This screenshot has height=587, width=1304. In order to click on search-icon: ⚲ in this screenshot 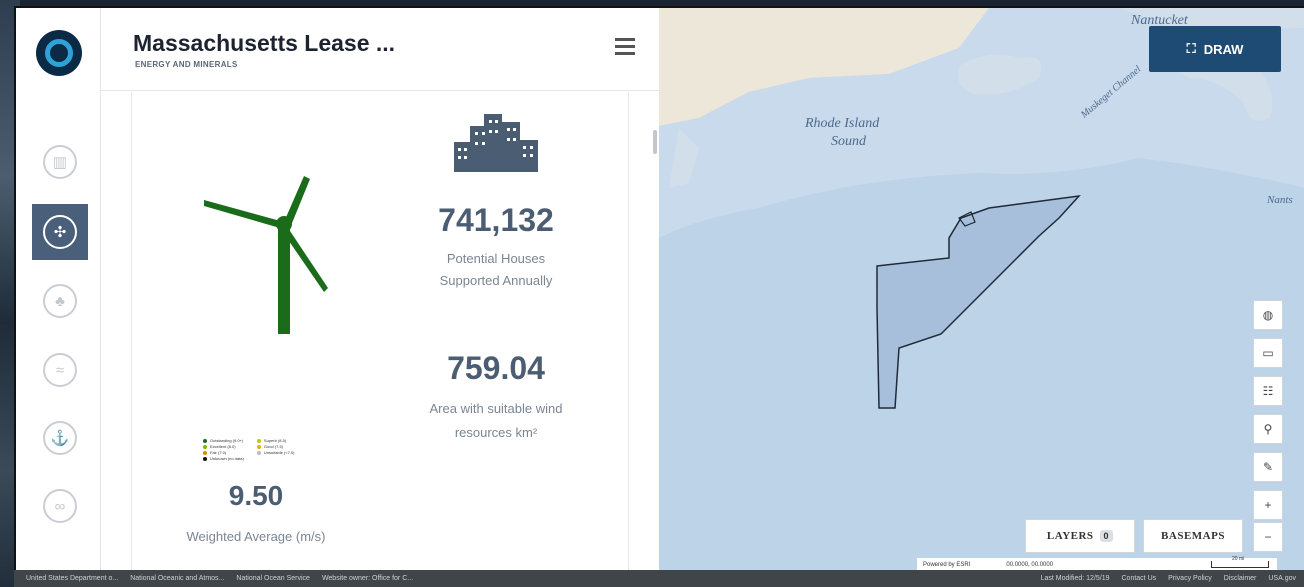, I will do `click(1268, 429)`.